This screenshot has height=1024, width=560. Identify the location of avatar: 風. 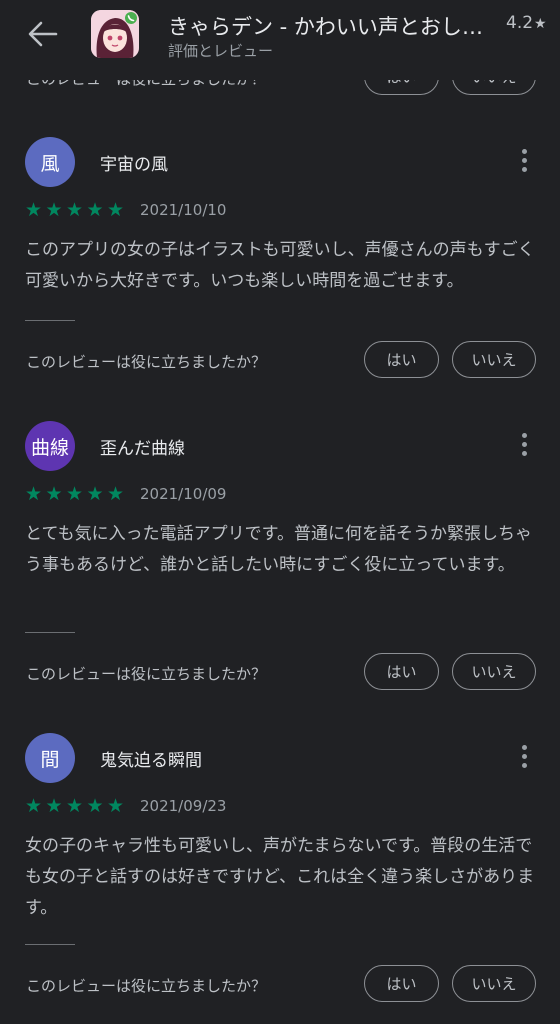
(50, 162).